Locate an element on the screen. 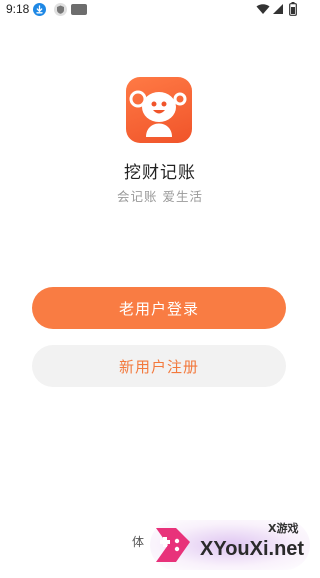  app-slogan: 会记账 爱生活 is located at coordinates (160, 196).